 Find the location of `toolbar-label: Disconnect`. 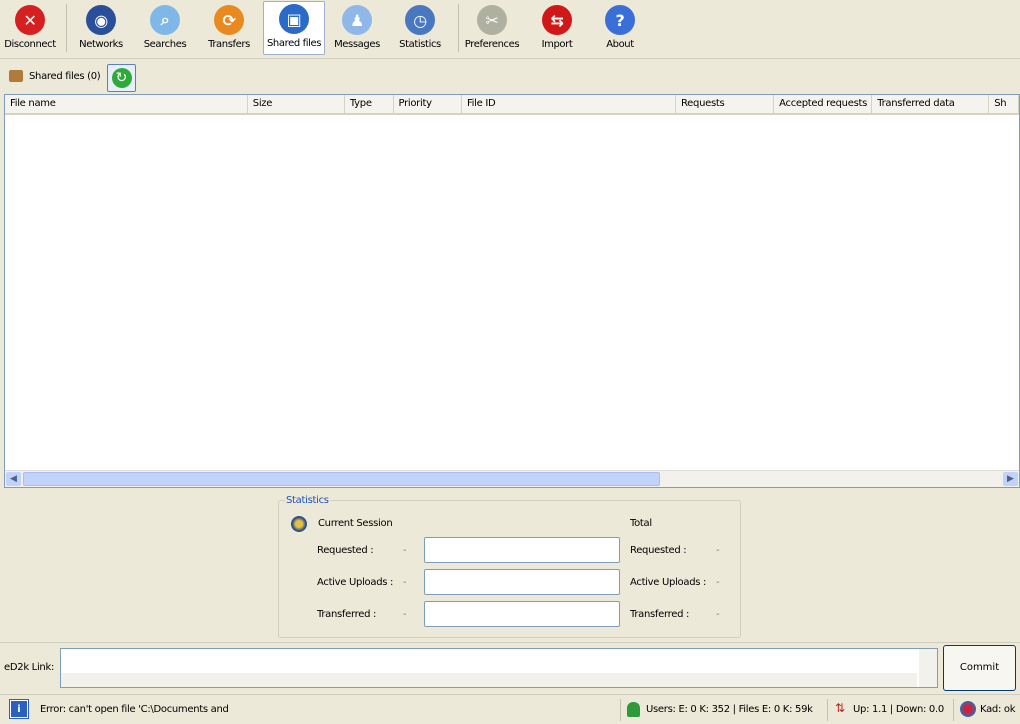

toolbar-label: Disconnect is located at coordinates (30, 44).